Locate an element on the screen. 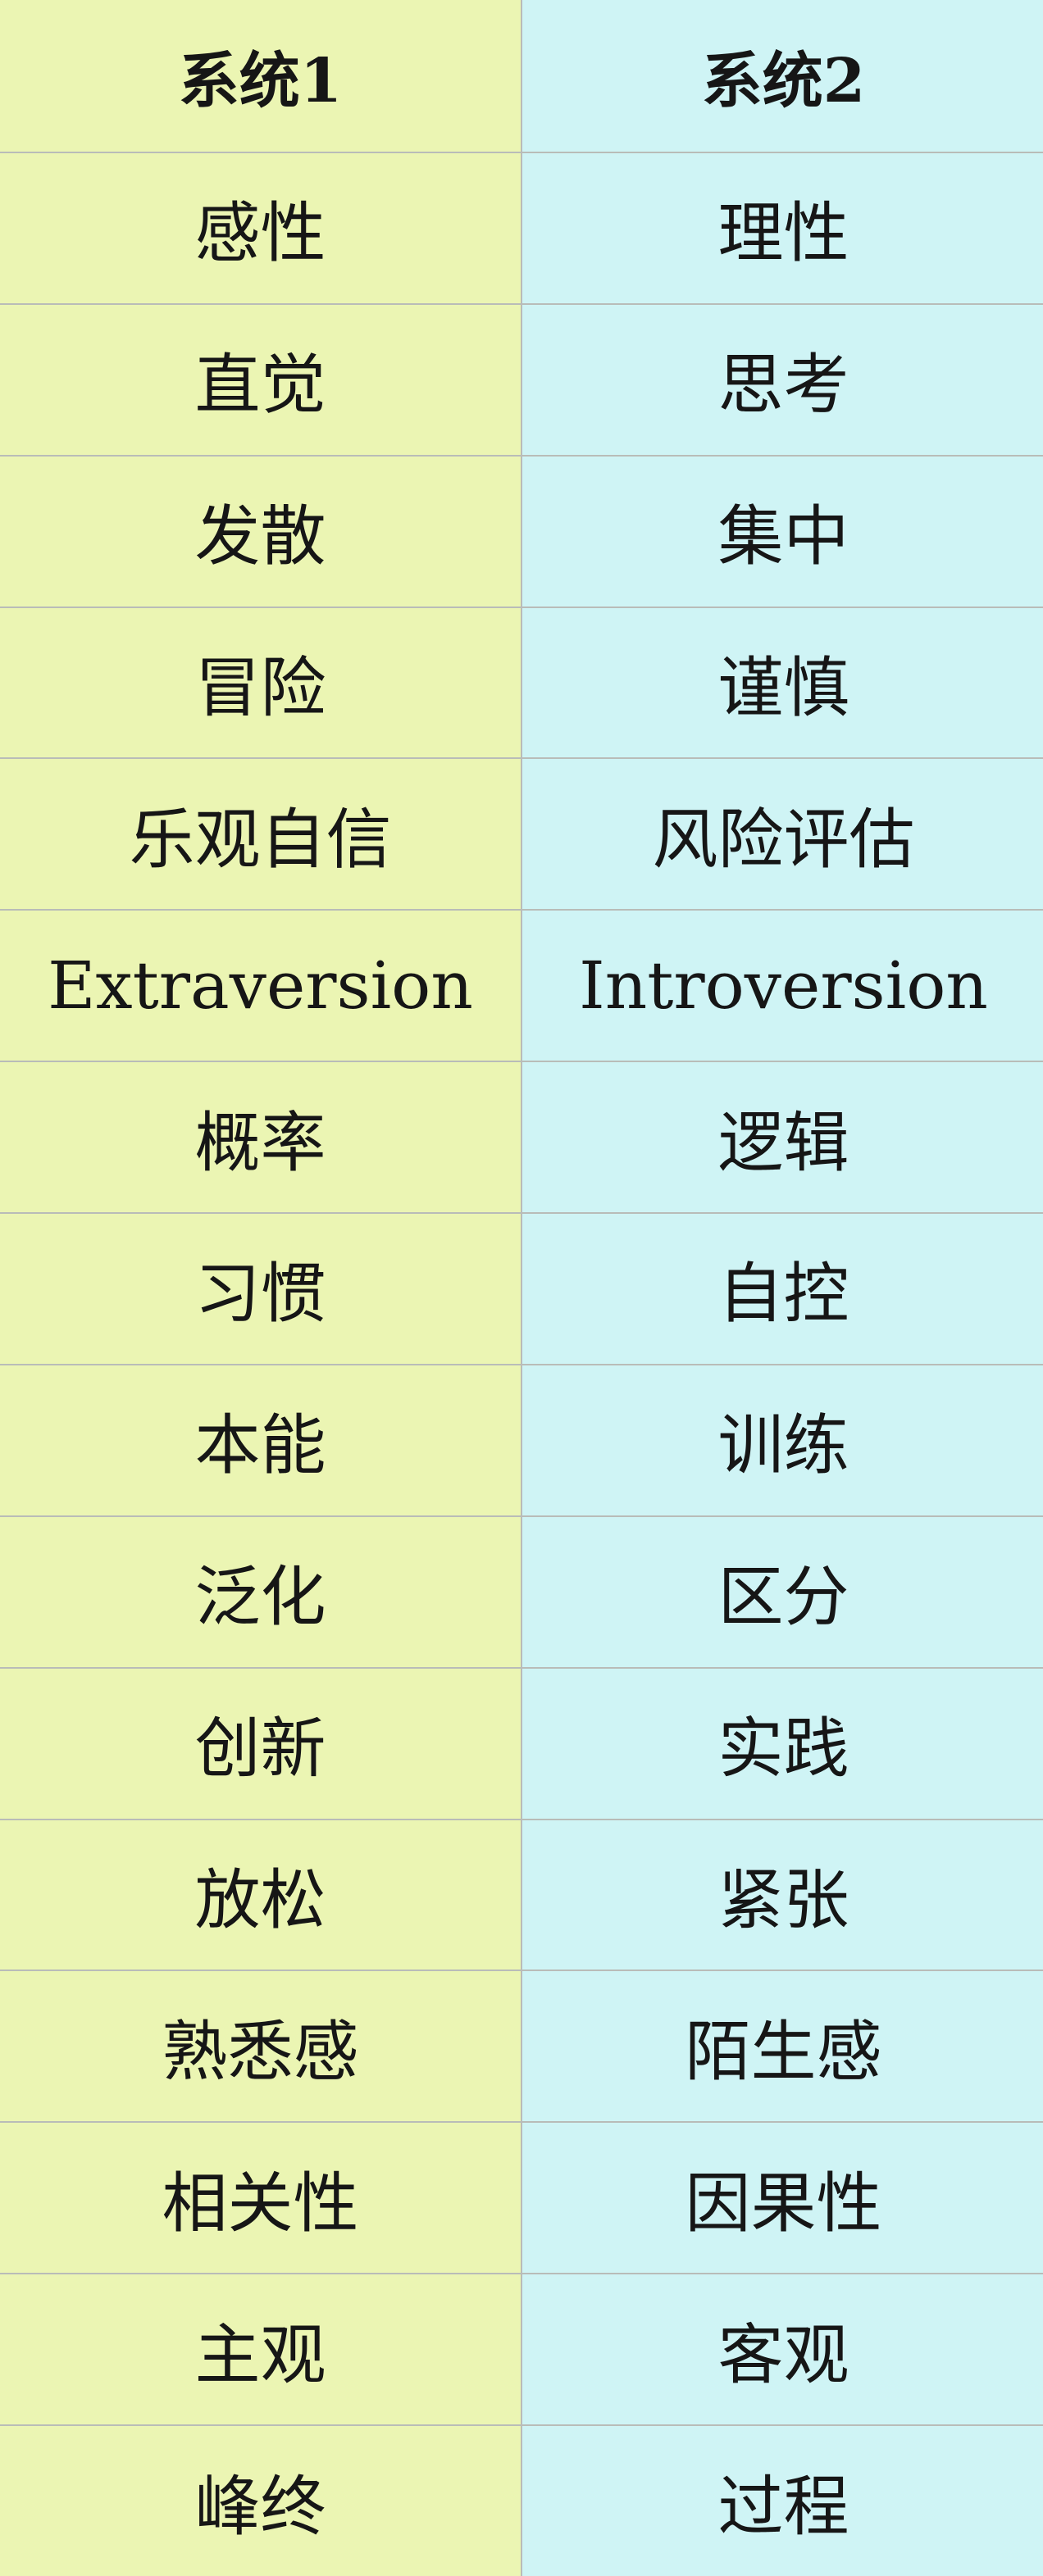  table-row: 主观 客观 is located at coordinates (521, 2349).